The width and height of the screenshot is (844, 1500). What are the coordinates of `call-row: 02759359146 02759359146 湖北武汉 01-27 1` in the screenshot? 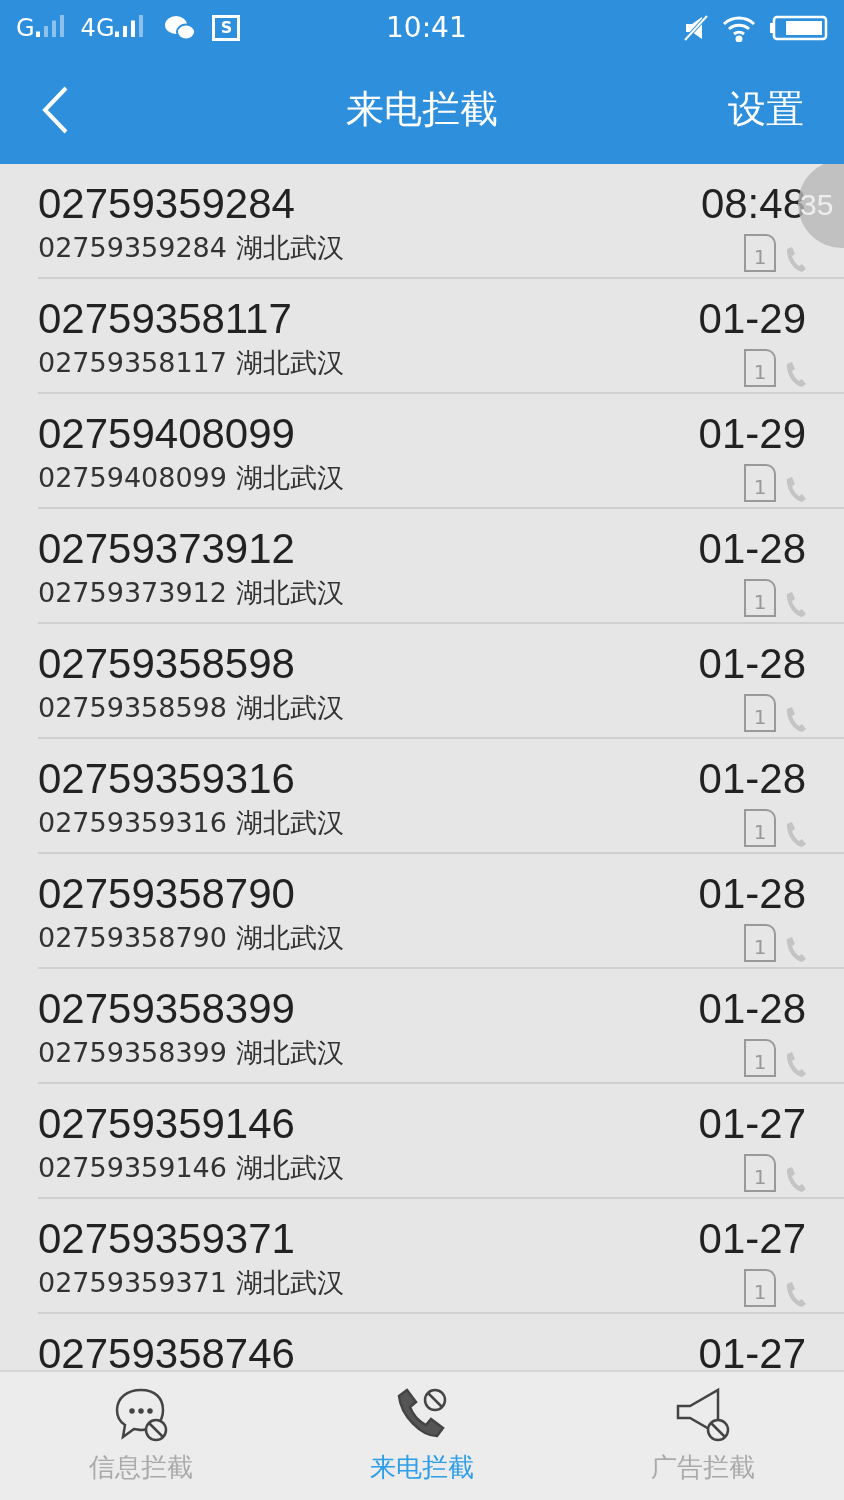 It's located at (441, 1141).